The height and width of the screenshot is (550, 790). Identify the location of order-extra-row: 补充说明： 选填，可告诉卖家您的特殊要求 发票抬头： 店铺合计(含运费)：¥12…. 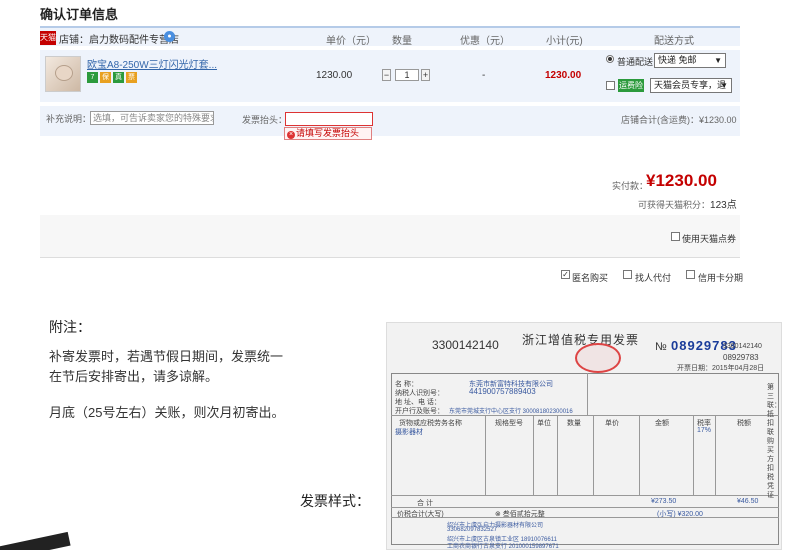
(390, 121).